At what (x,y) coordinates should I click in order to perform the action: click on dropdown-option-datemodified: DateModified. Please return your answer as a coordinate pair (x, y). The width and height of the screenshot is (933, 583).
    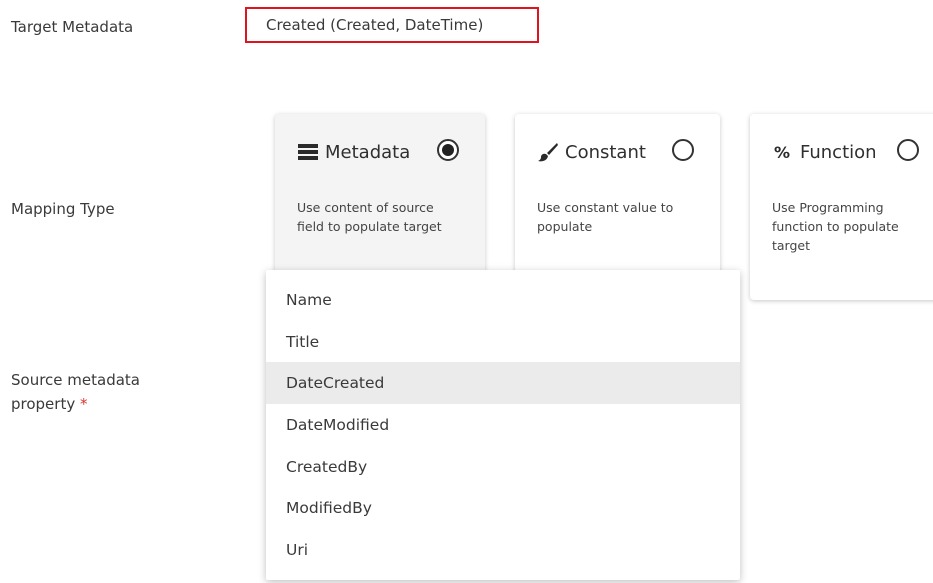
    Looking at the image, I should click on (503, 425).